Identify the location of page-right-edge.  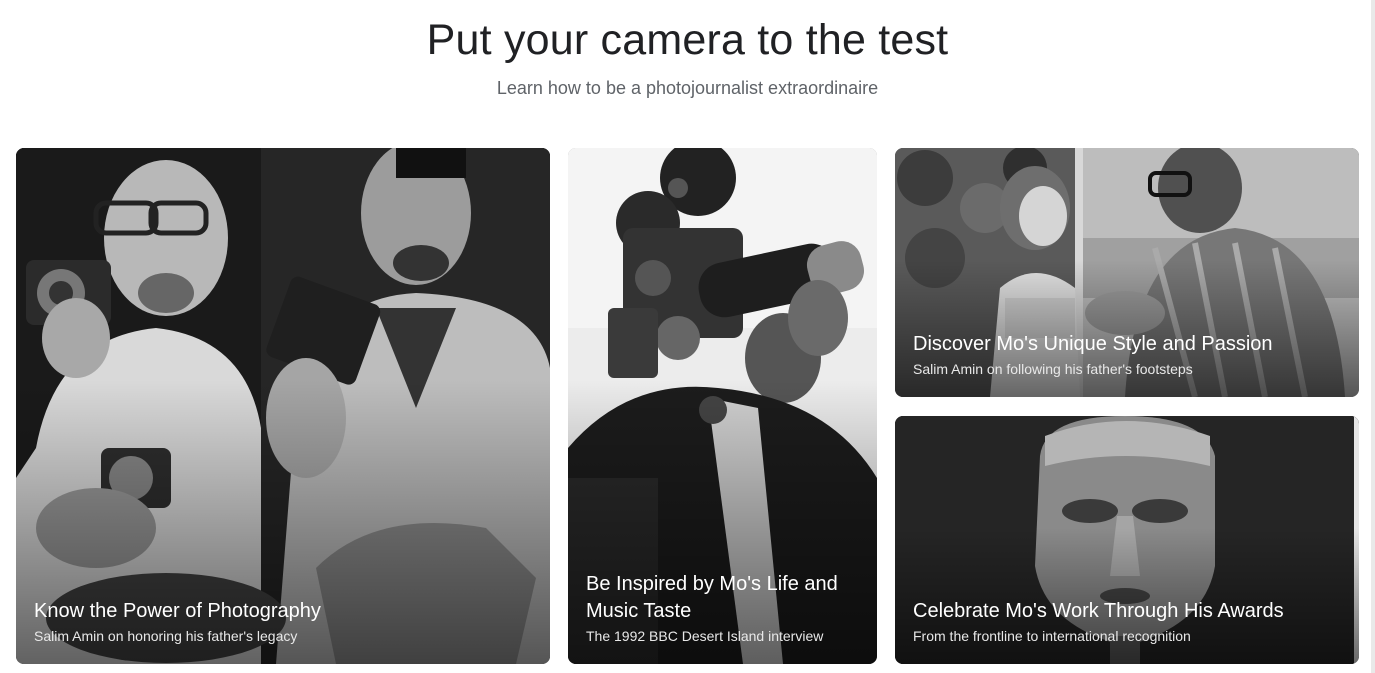
(1373, 336).